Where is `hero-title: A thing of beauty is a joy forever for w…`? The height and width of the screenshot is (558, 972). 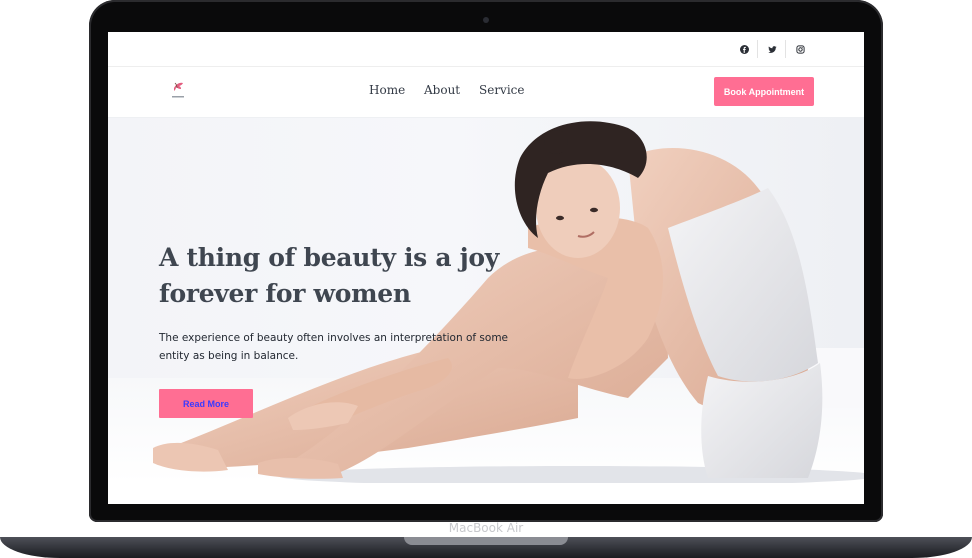
hero-title: A thing of beauty is a joy forever for w… is located at coordinates (329, 275).